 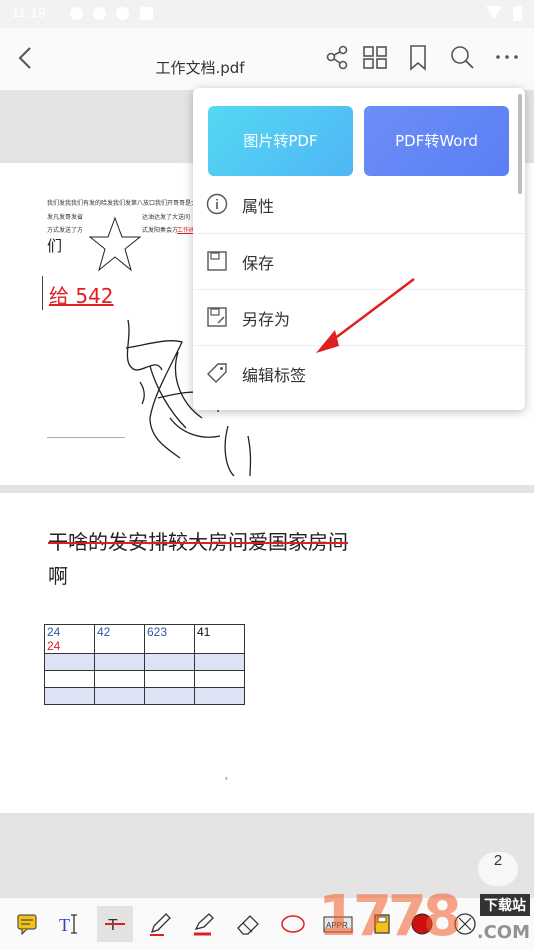 I want to click on page-text: 式发阳奏会方, so click(x=160, y=230).